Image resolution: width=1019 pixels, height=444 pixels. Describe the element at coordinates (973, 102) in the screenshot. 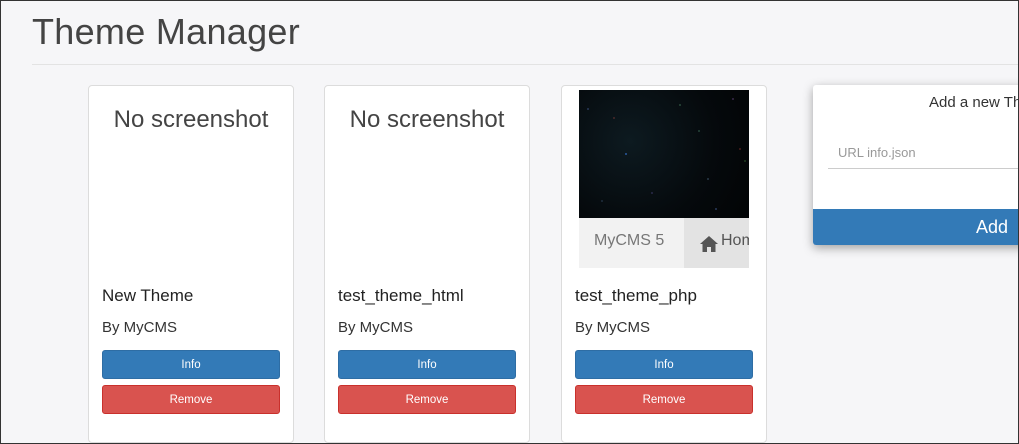

I see `add-theme-title: Add a new Theme` at that location.